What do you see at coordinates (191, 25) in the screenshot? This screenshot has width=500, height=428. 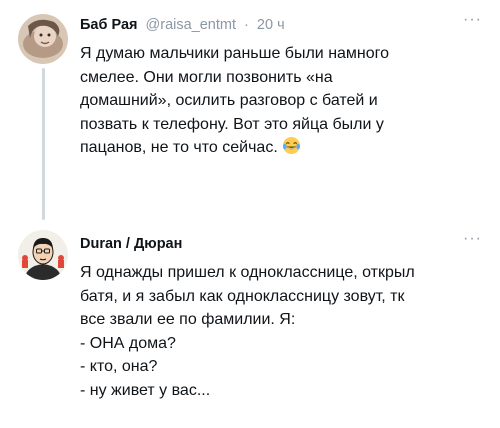 I see `author-handle: @raisa_entmt` at bounding box center [191, 25].